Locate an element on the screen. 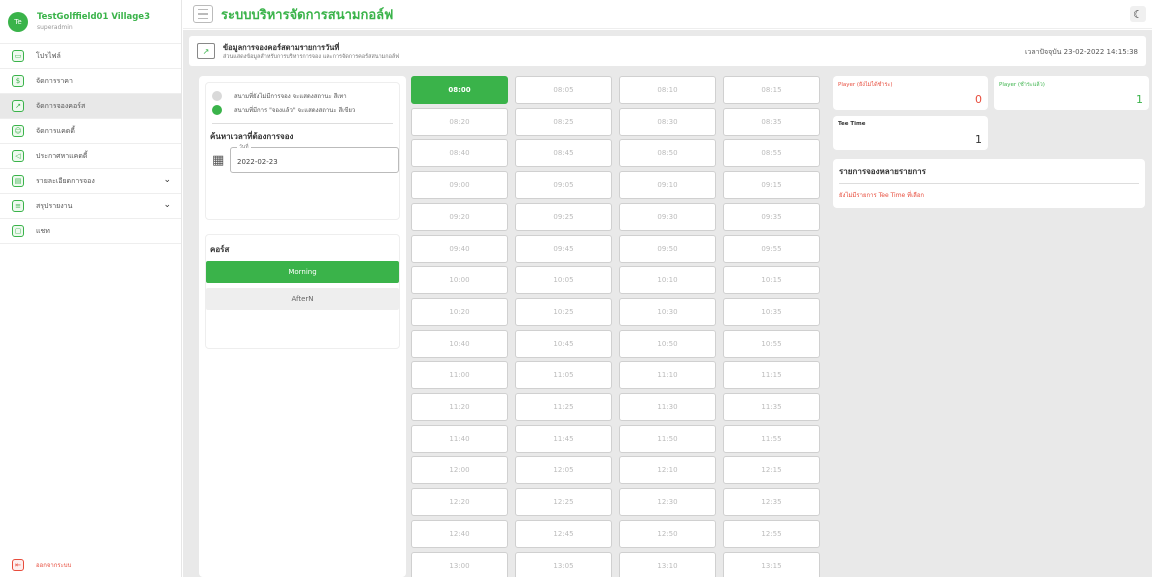 Image resolution: width=1152 pixels, height=577 pixels. current-time: เวลาปัจจุบัน 23-02-2022 14:15:38 is located at coordinates (1081, 52).